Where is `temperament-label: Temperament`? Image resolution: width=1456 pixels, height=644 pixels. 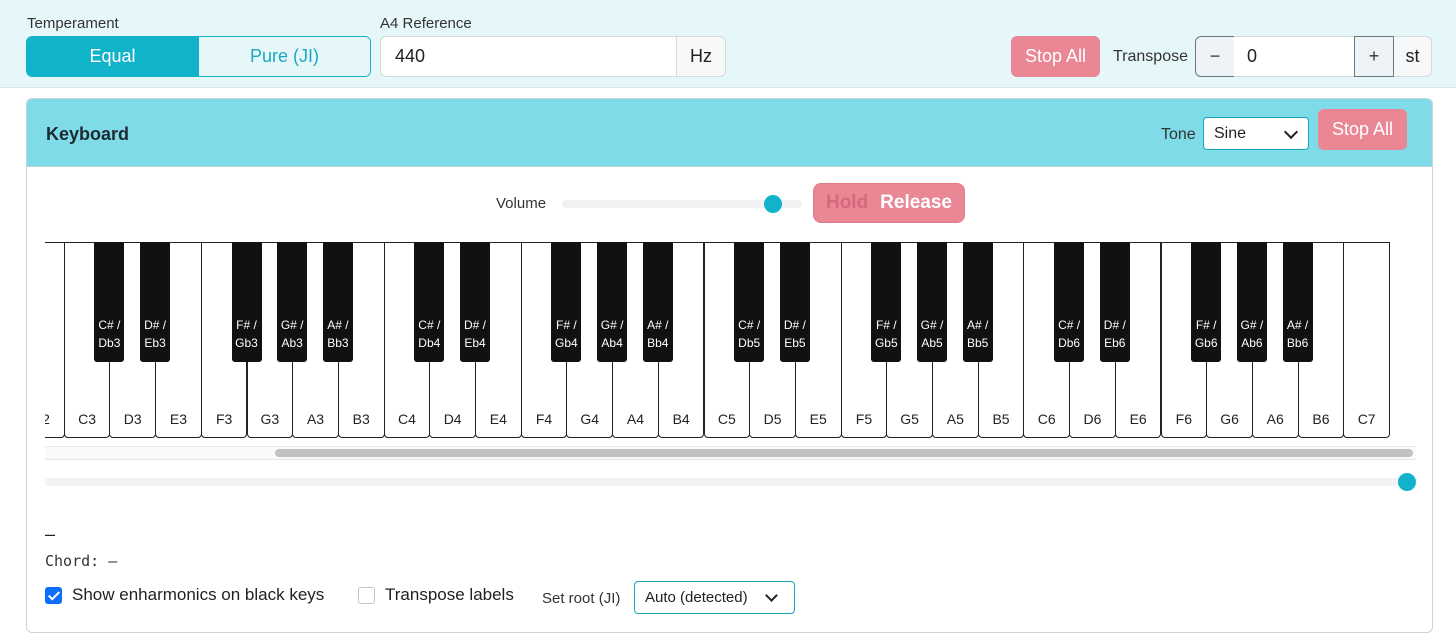 temperament-label: Temperament is located at coordinates (73, 23).